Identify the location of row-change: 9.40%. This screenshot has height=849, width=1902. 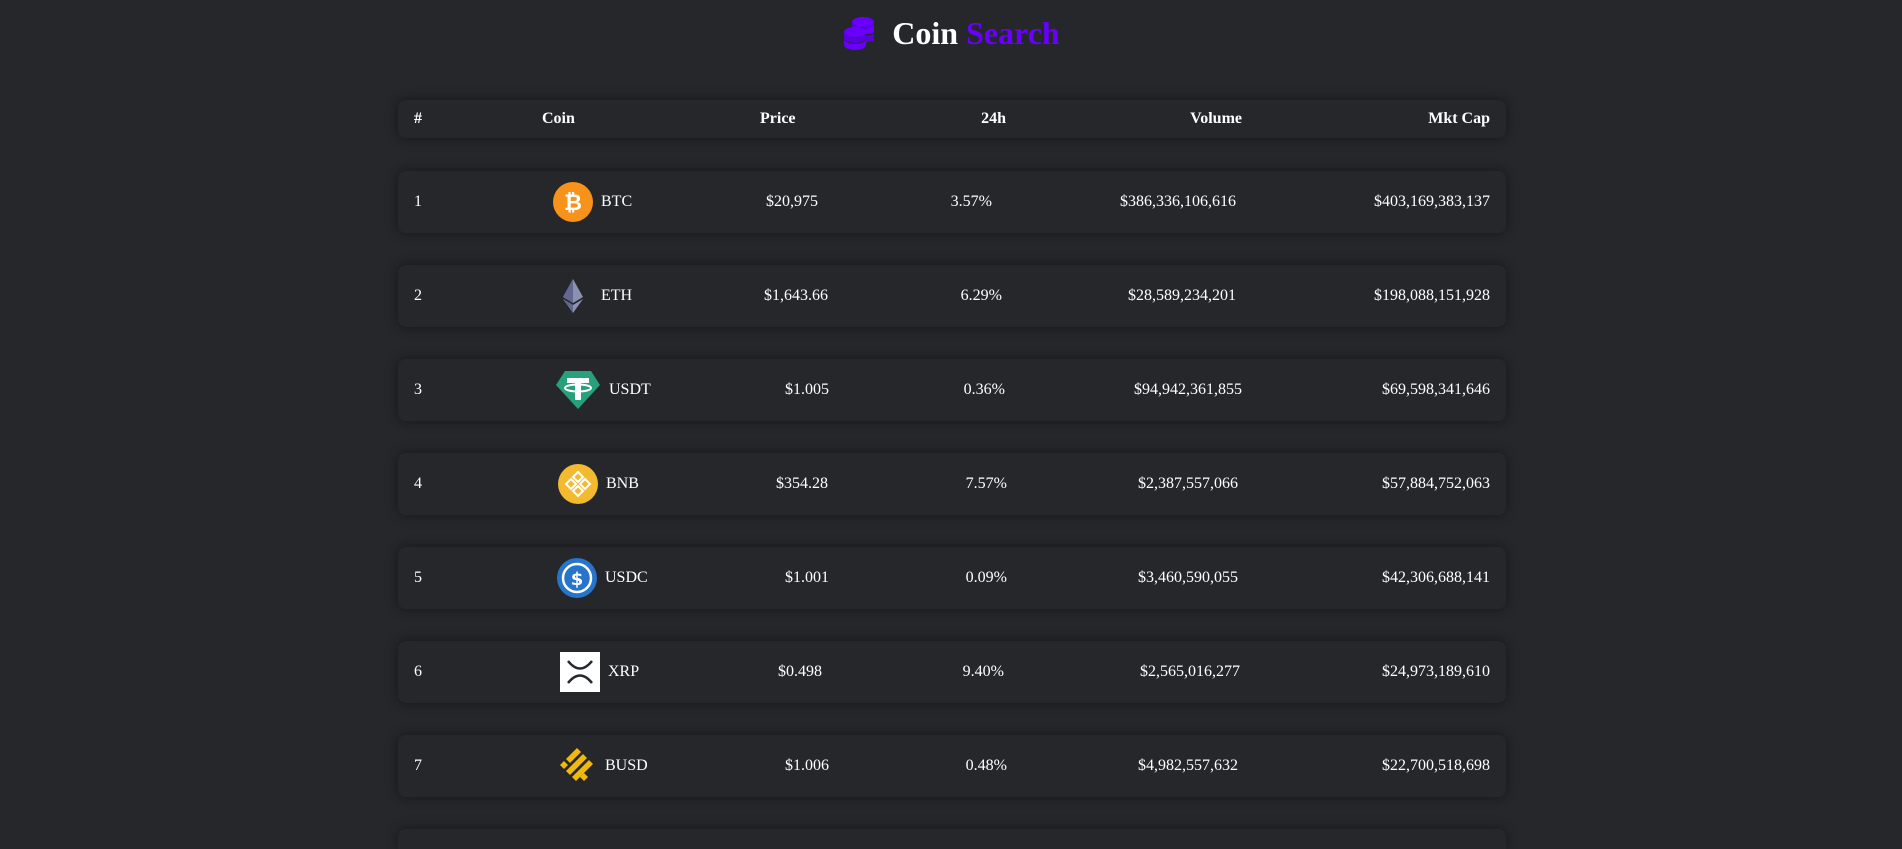
(983, 671).